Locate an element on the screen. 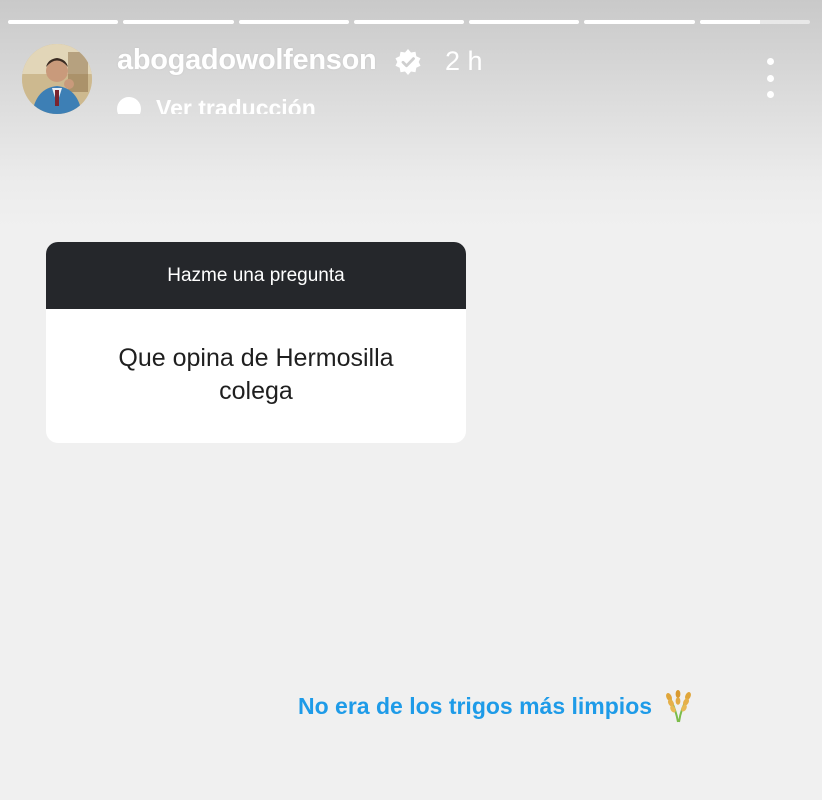 Image resolution: width=822 pixels, height=800 pixels. translate-link: Ver traducción is located at coordinates (216, 103).